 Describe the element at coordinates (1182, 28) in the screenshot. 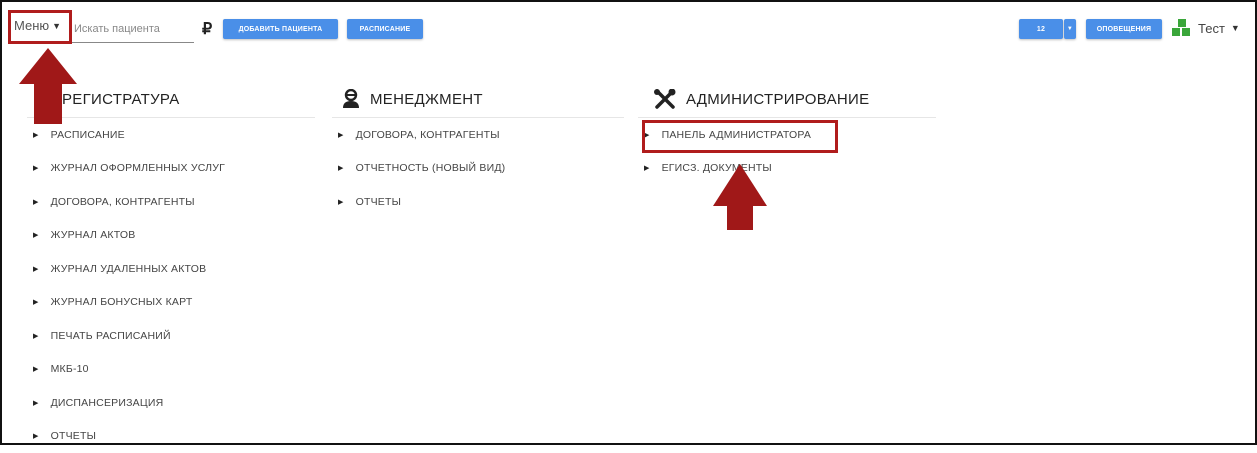

I see `plant-icon` at that location.